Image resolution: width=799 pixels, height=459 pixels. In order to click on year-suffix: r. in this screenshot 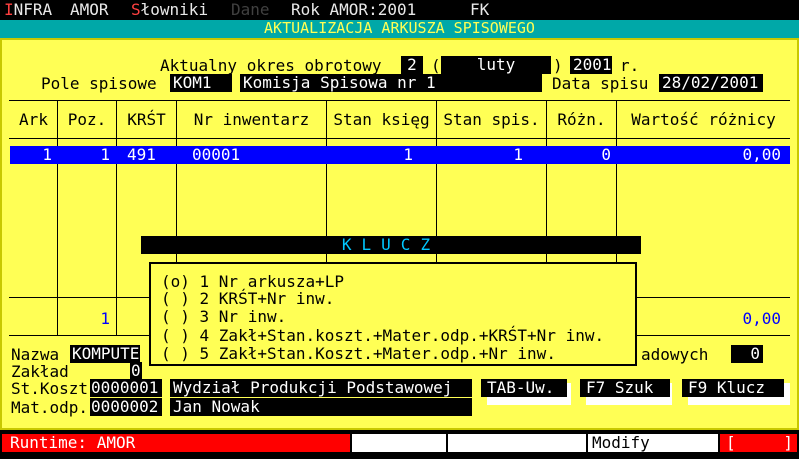, I will do `click(630, 65)`.